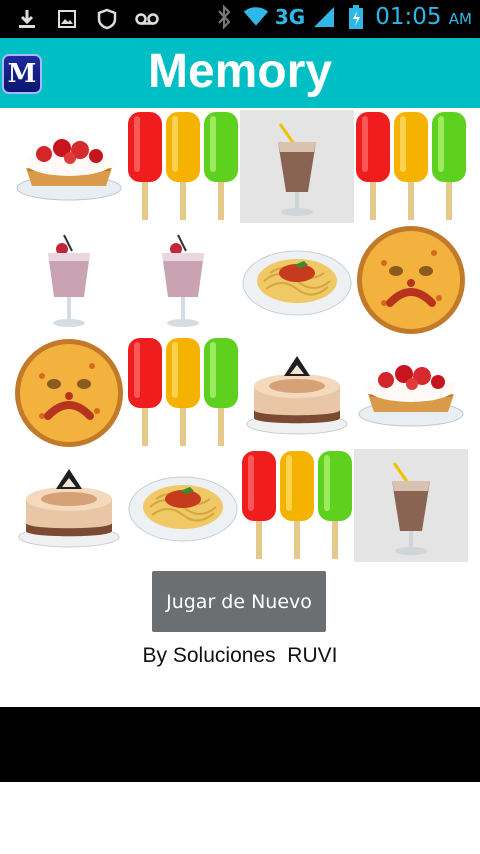  I want to click on shield-icon, so click(107, 19).